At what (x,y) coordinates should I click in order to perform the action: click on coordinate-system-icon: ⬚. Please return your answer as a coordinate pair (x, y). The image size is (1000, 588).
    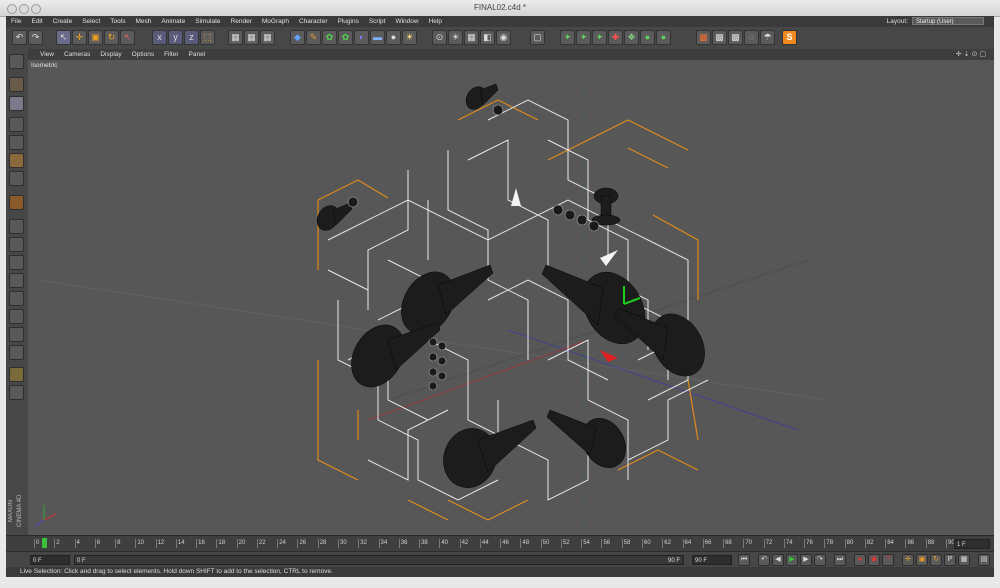
    Looking at the image, I should click on (207, 37).